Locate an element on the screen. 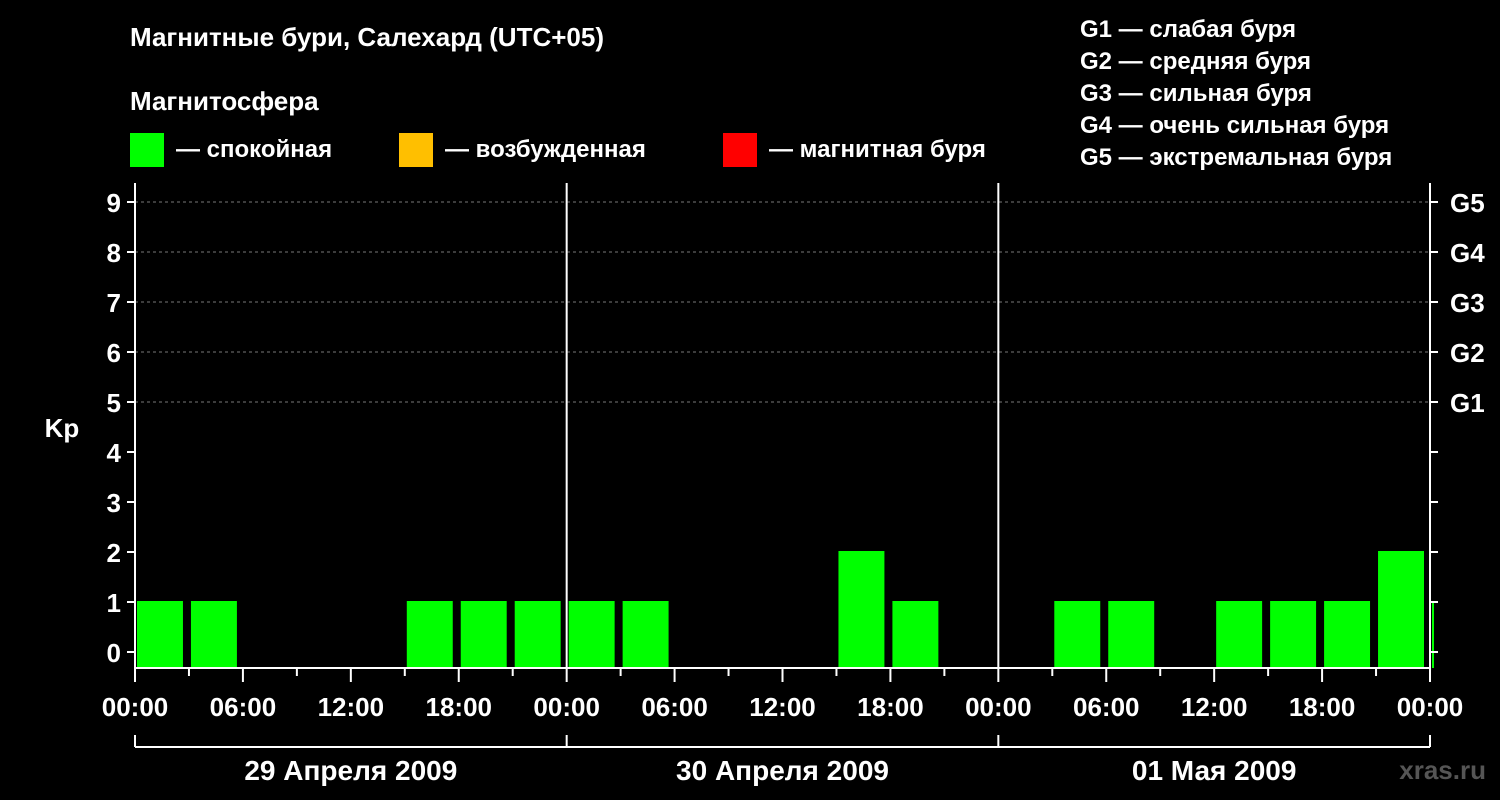 Image resolution: width=1500 pixels, height=800 pixels. y-tick-label: 4 is located at coordinates (114, 453).